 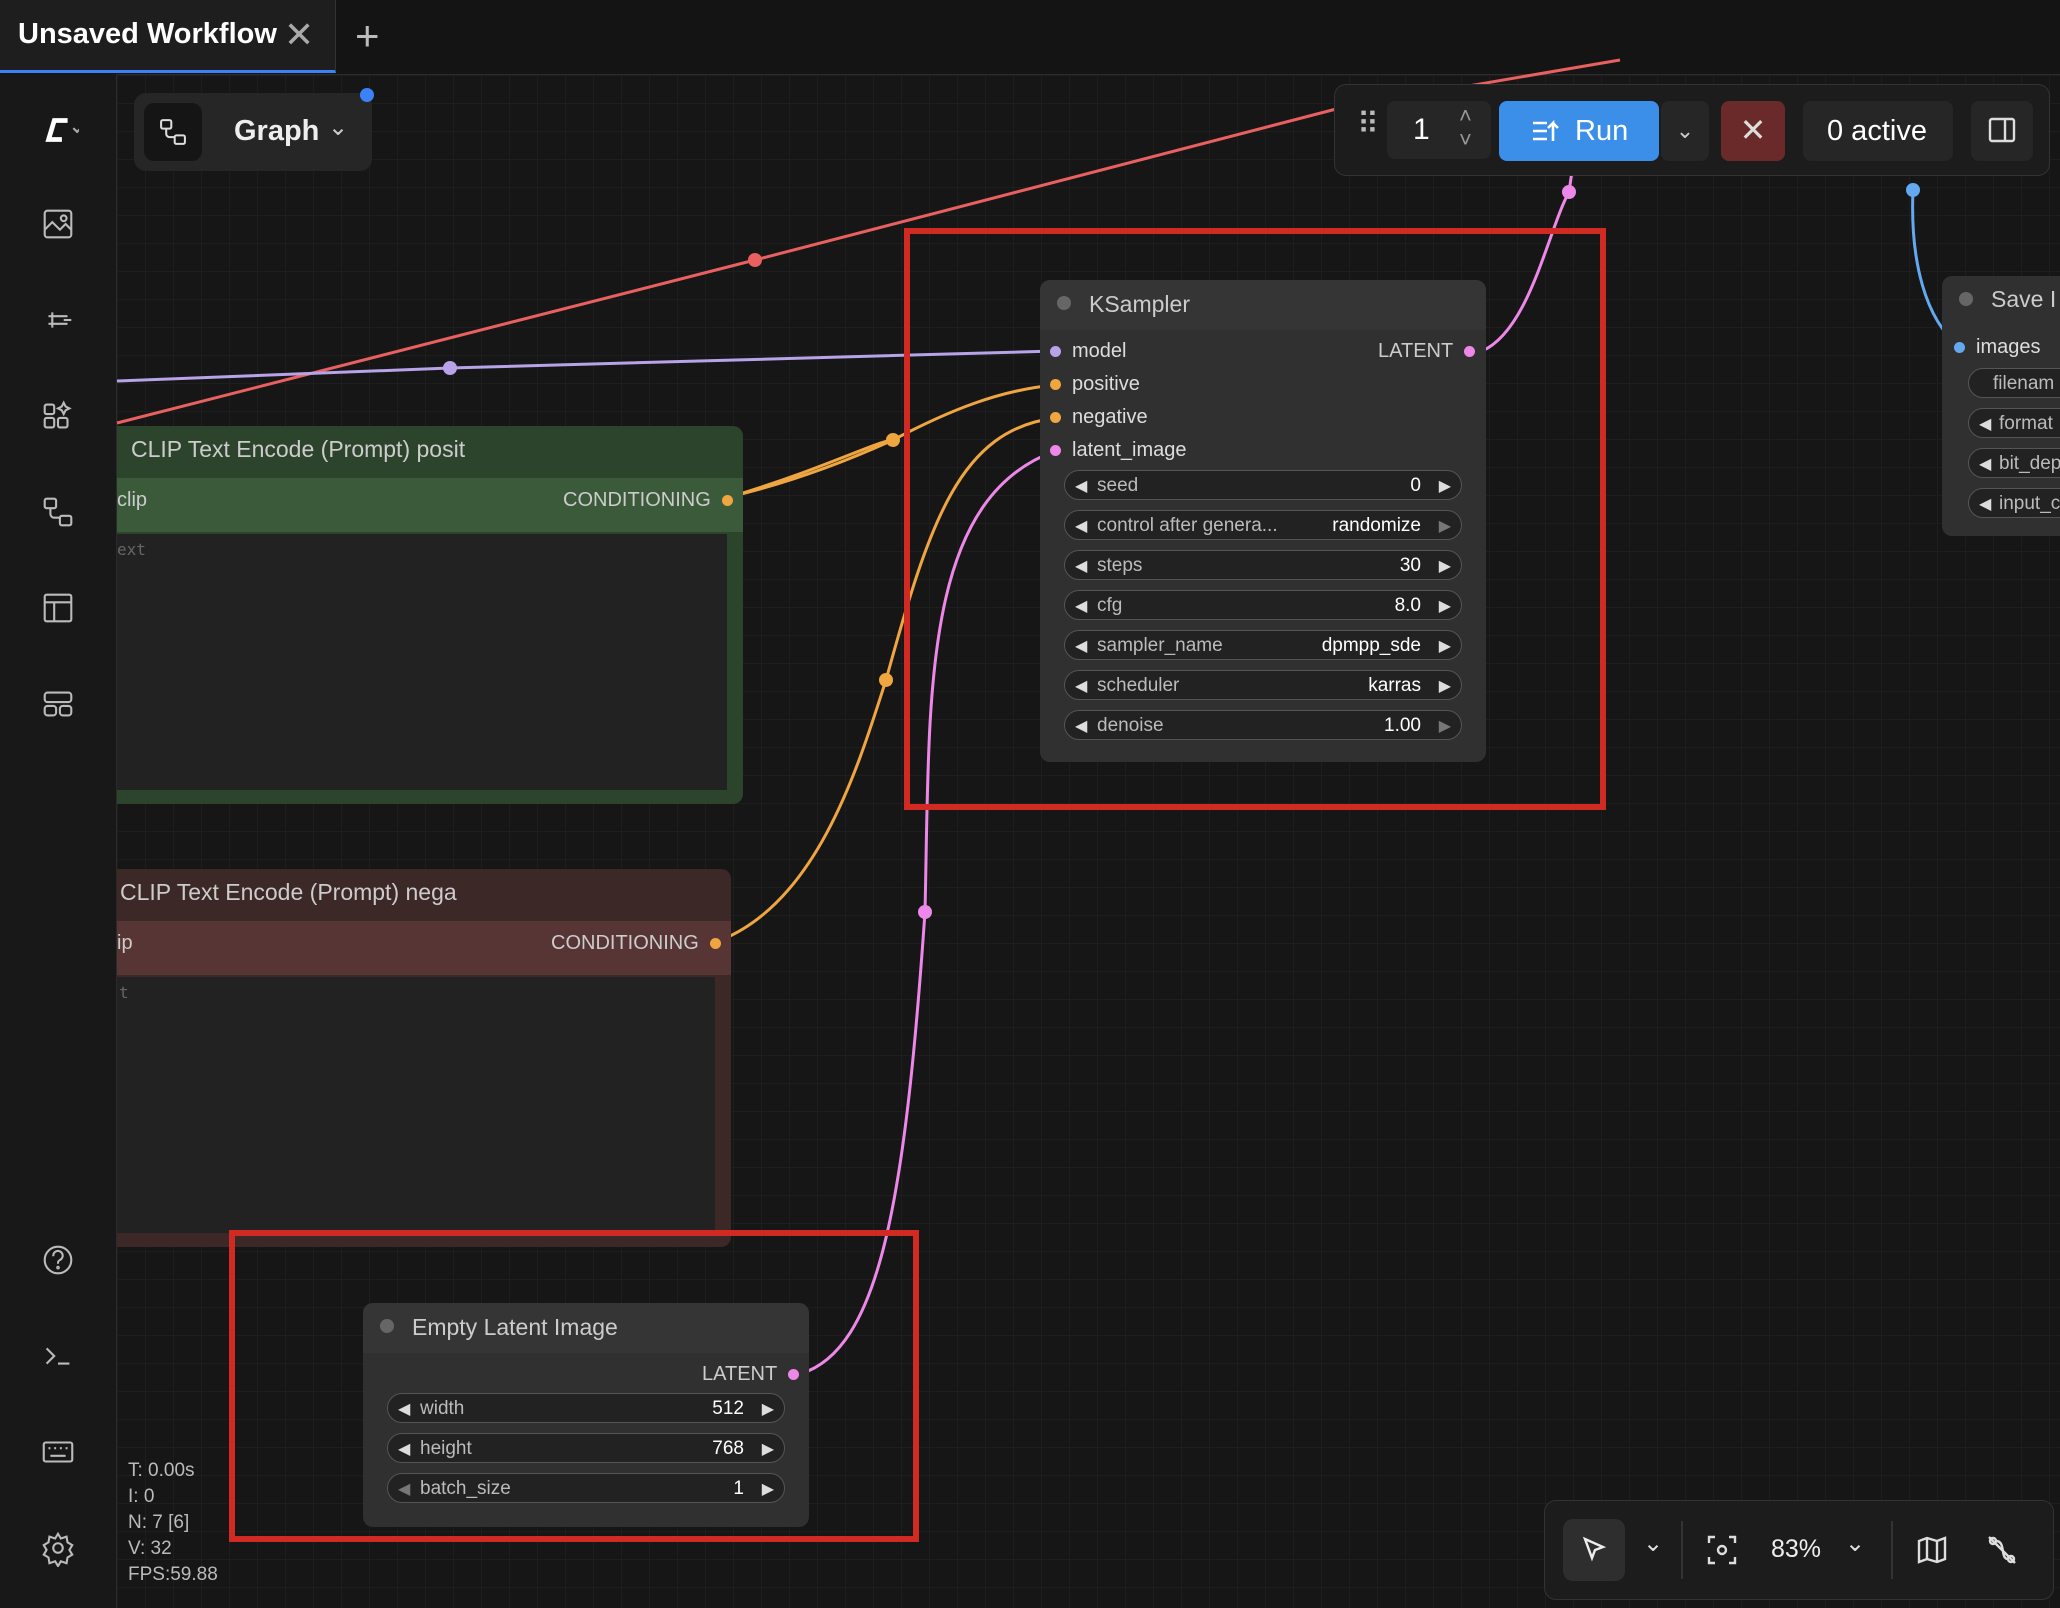 I want to click on prompt-textarea: t, so click(x=416, y=1105).